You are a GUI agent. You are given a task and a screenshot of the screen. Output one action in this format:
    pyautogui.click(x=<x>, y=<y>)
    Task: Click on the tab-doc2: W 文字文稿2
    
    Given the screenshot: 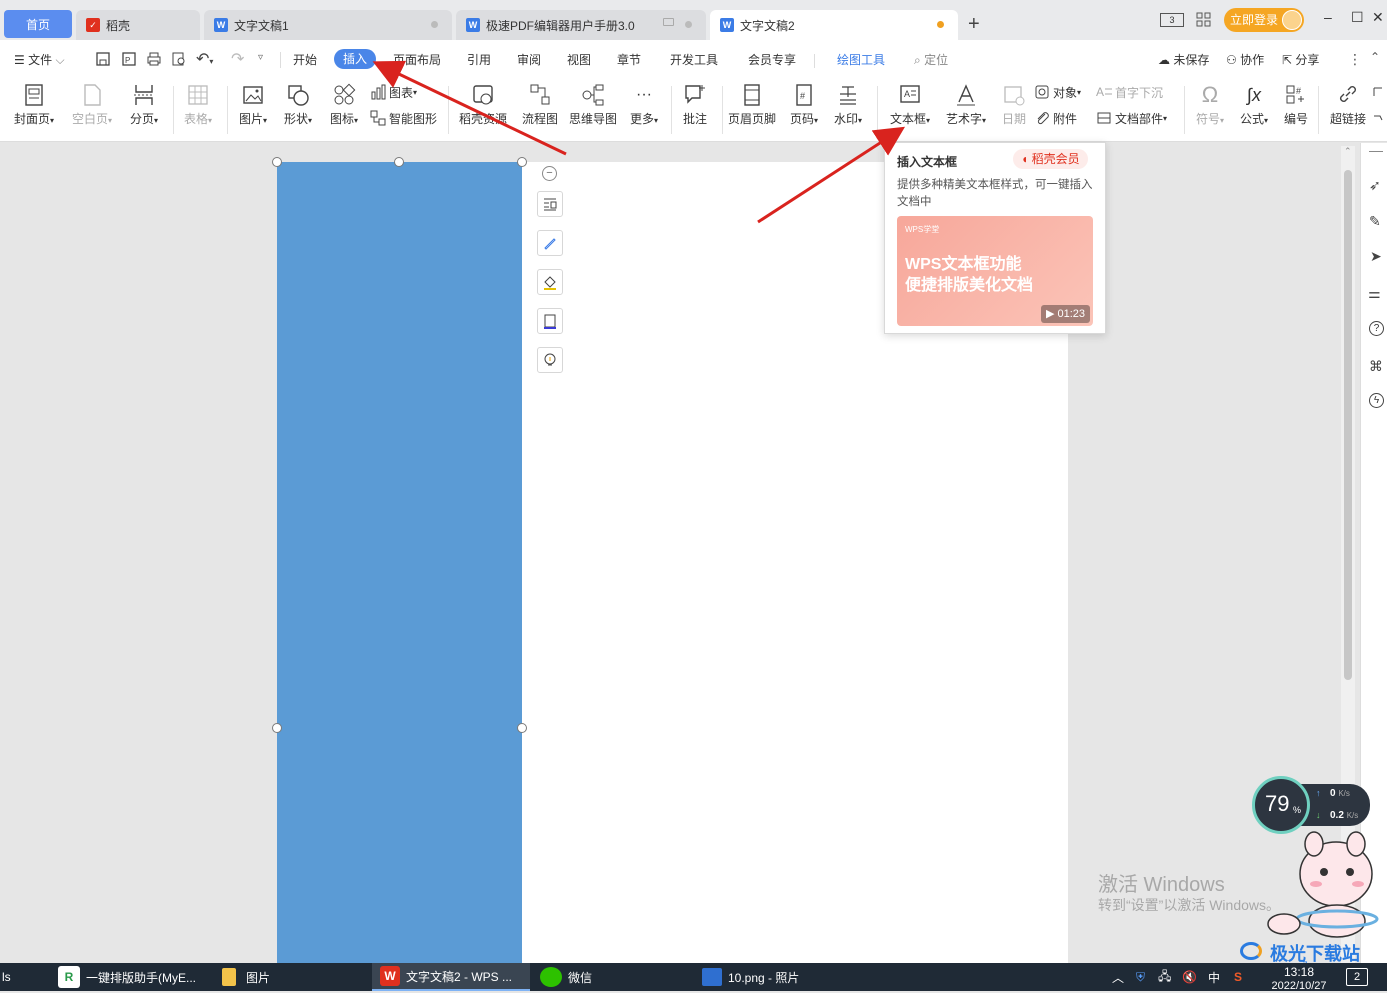 What is the action you would take?
    pyautogui.click(x=834, y=25)
    